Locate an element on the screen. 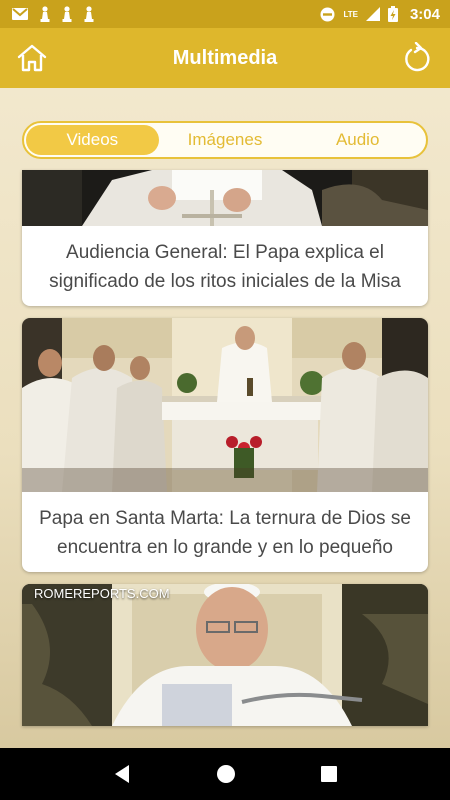 Image resolution: width=450 pixels, height=800 pixels. refresh-icon is located at coordinates (417, 58).